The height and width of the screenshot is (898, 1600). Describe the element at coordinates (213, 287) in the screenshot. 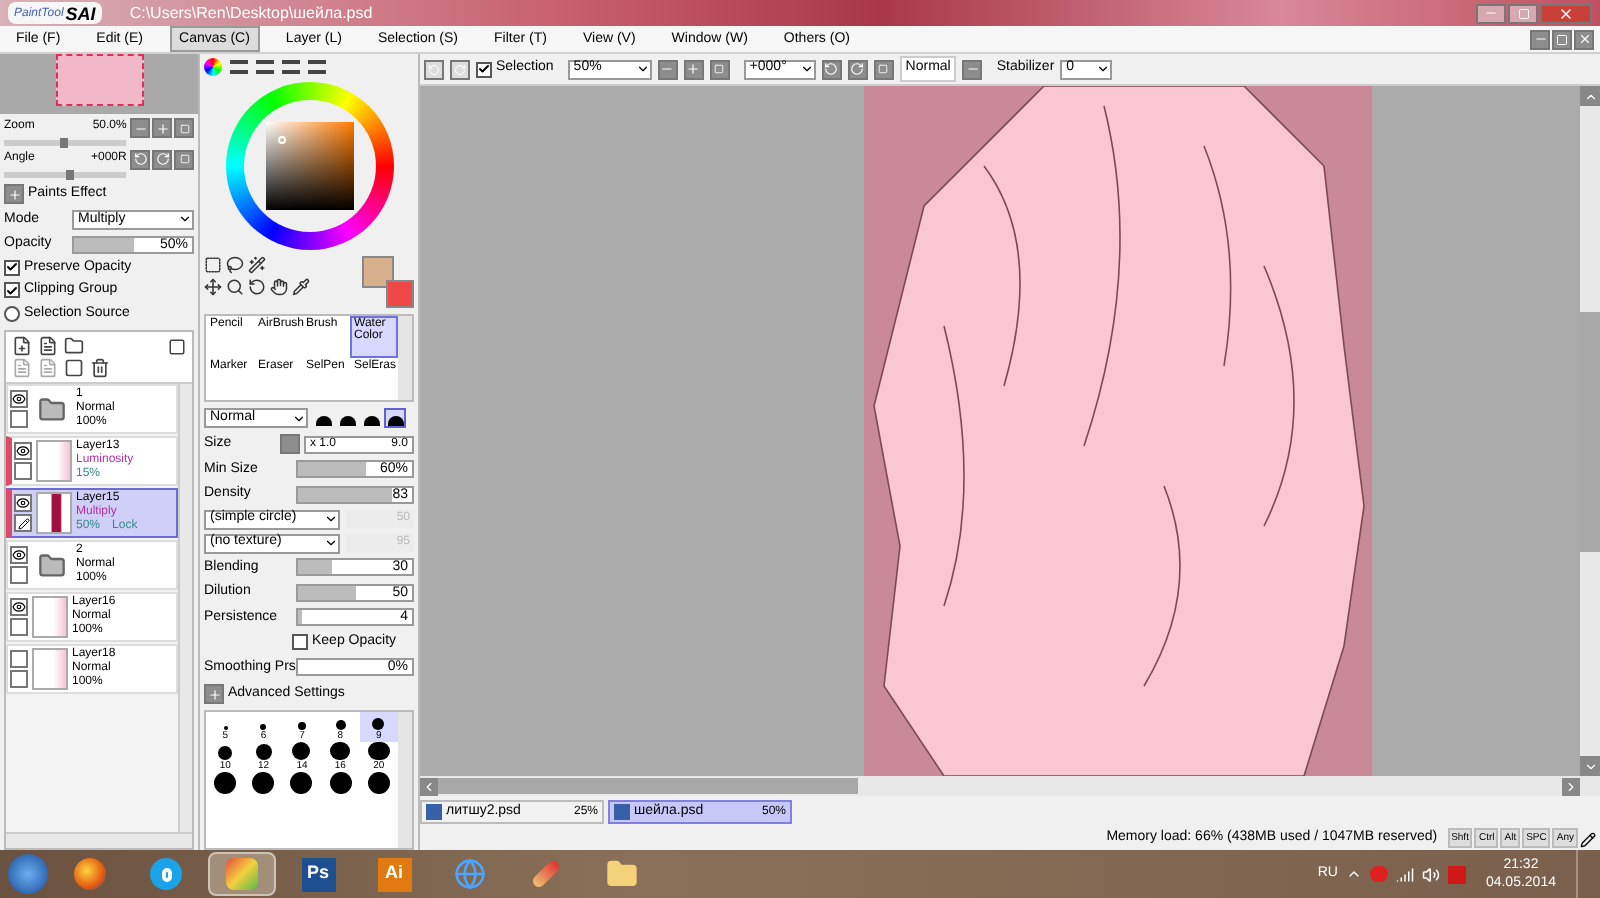

I see `move-icon` at that location.